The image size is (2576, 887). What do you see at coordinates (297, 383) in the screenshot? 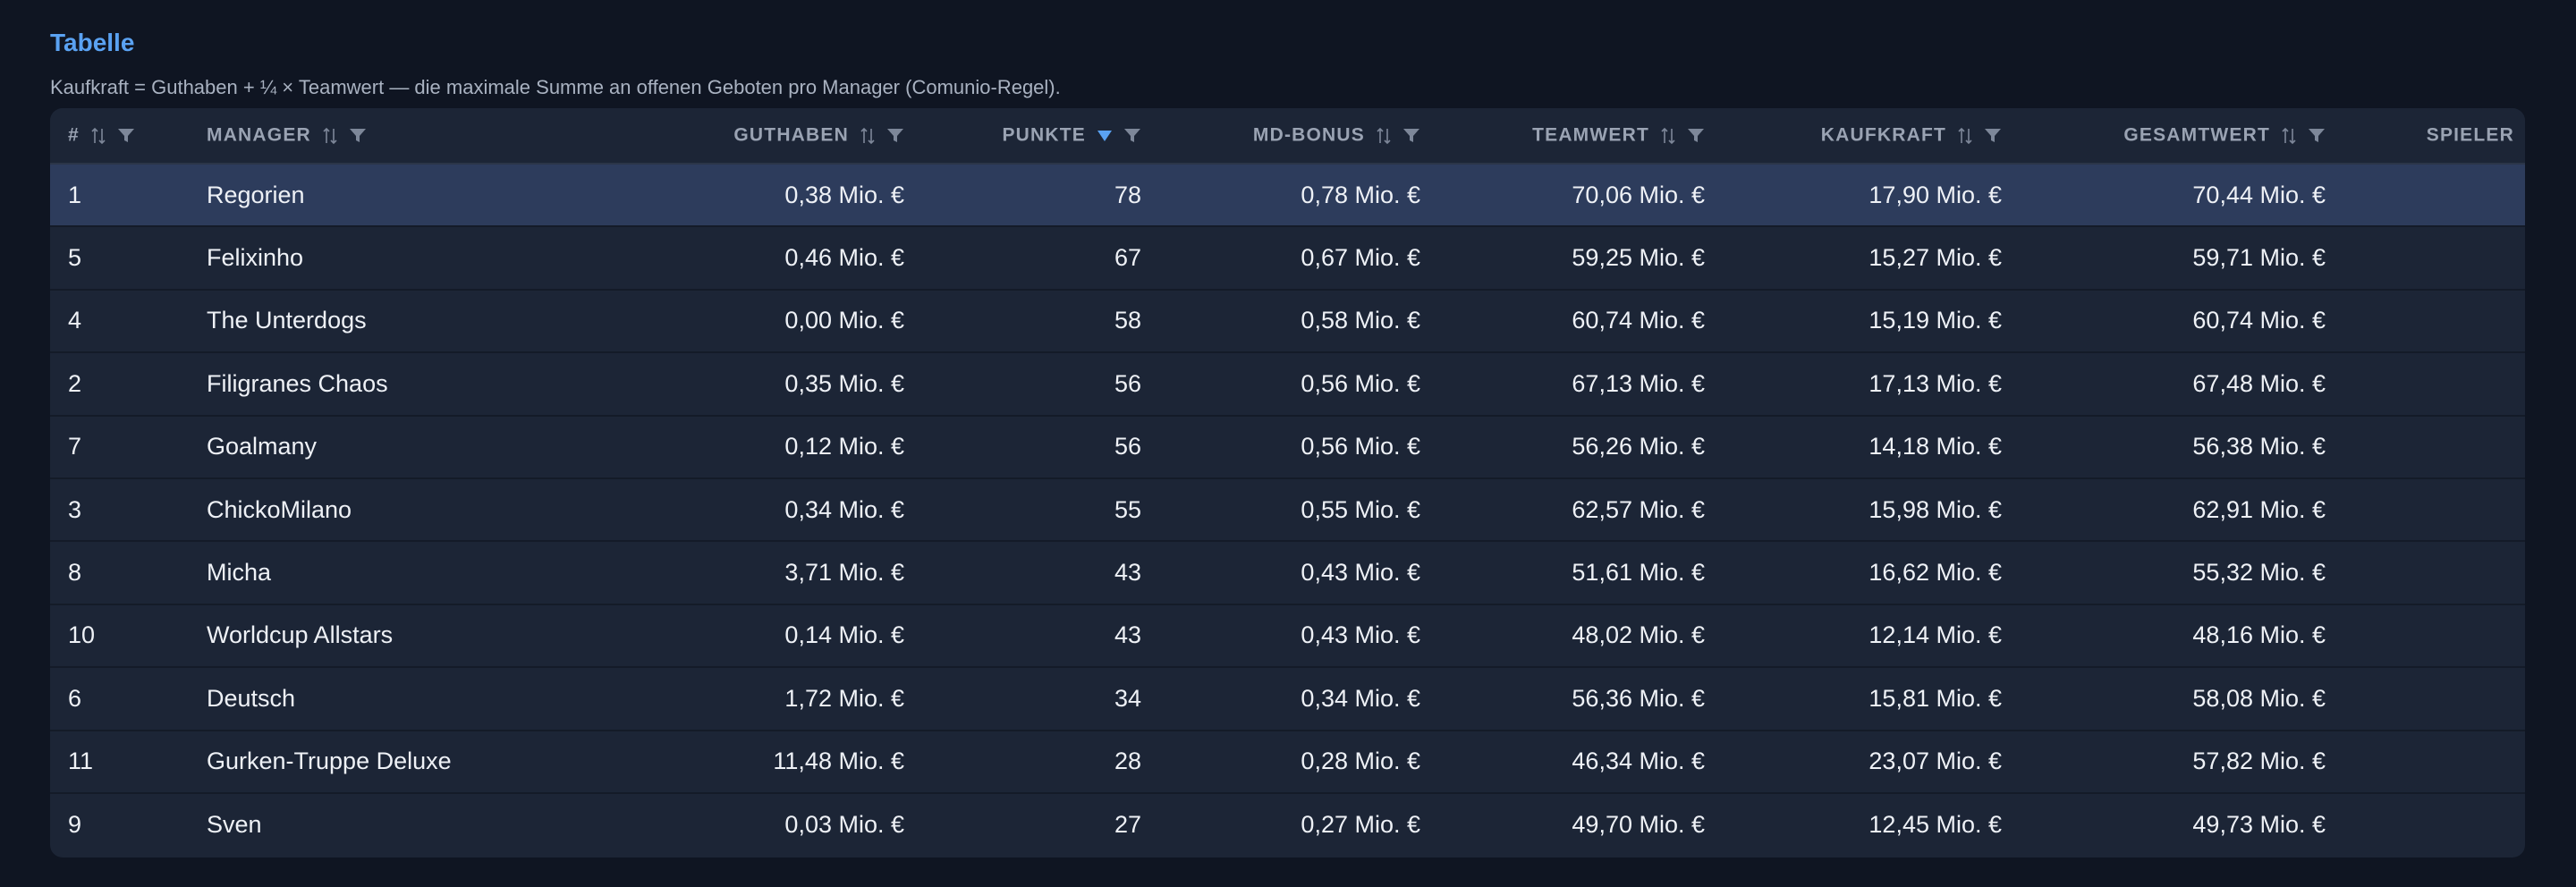
I see `cell-manager: Filigranes Chaos` at bounding box center [297, 383].